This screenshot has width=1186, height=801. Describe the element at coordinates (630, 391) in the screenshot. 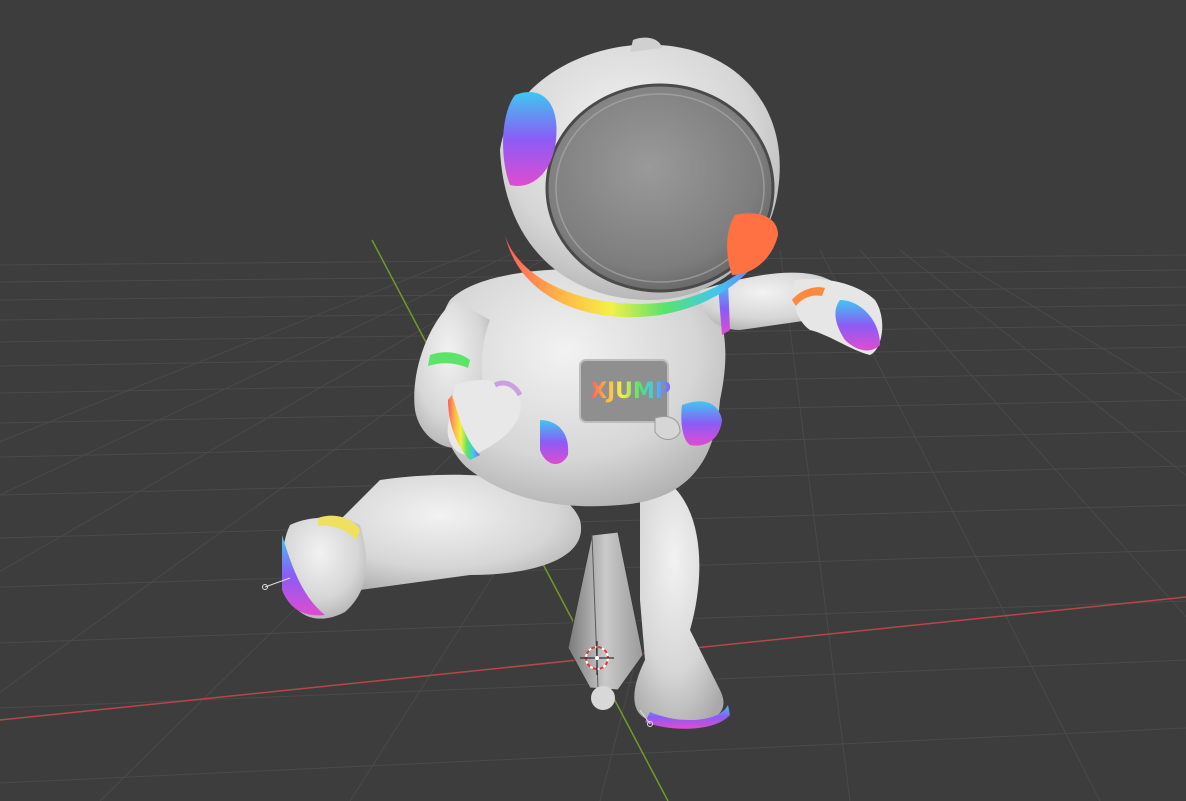

I see `chest-patch-text: XJUMP` at that location.